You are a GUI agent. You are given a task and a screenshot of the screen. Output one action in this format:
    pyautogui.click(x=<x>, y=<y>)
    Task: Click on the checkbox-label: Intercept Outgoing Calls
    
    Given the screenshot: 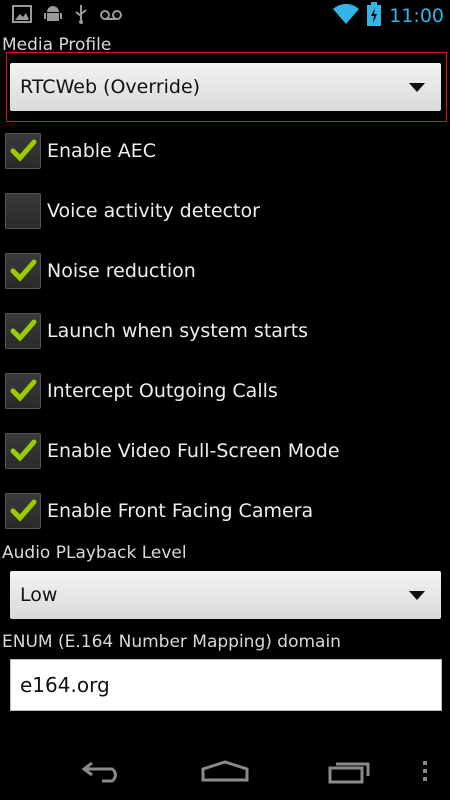 What is the action you would take?
    pyautogui.click(x=162, y=391)
    